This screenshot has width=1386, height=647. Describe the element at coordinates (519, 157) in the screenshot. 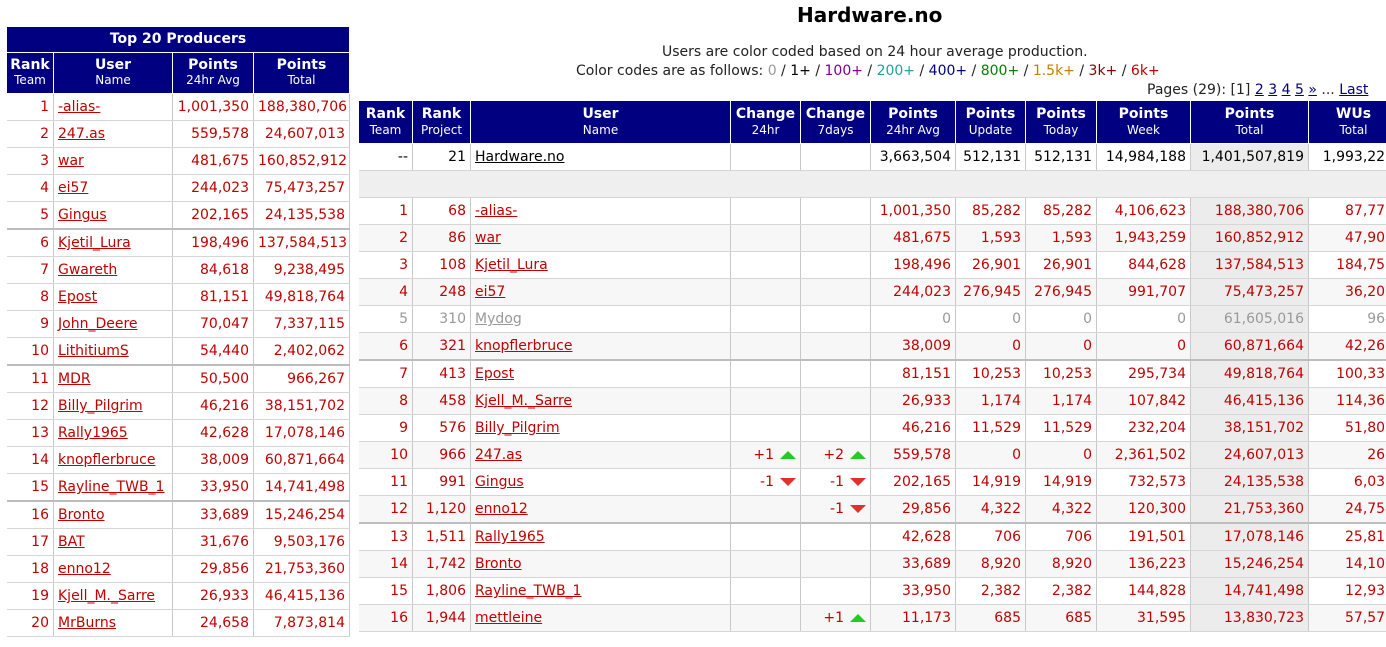

I see `user-link: Hardware.no` at that location.